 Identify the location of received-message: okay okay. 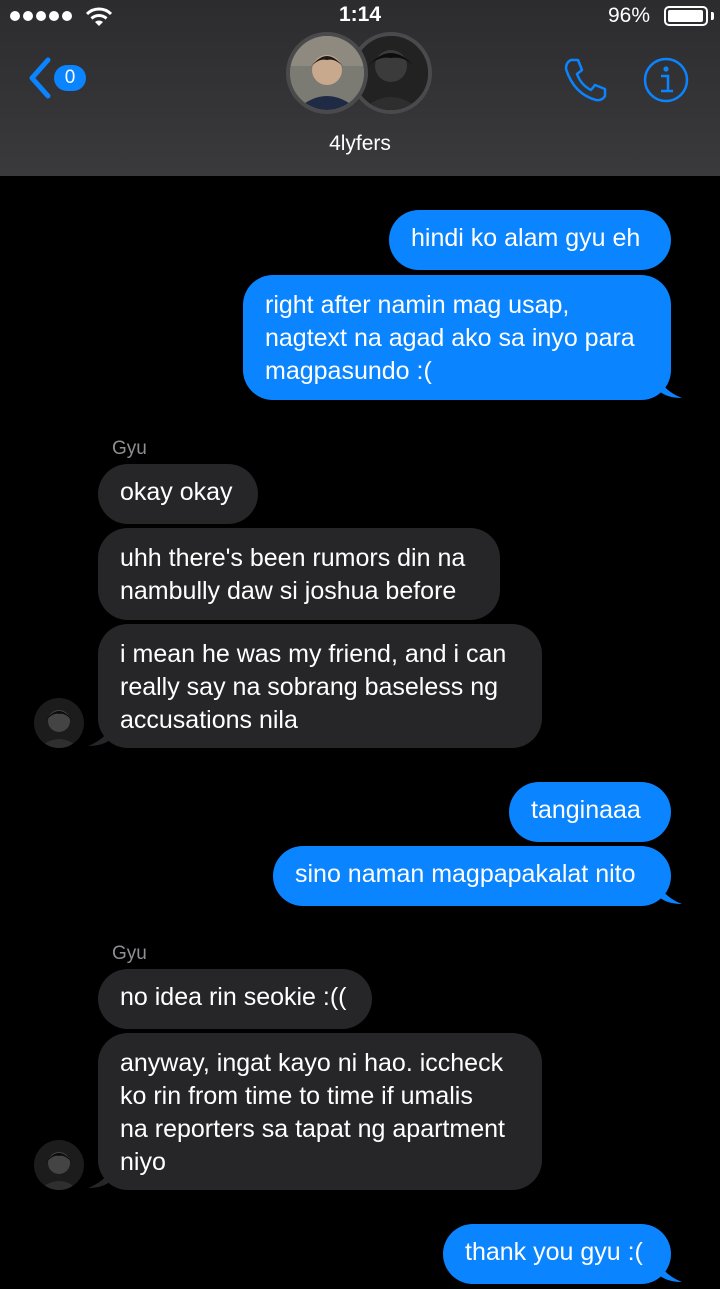
(178, 494).